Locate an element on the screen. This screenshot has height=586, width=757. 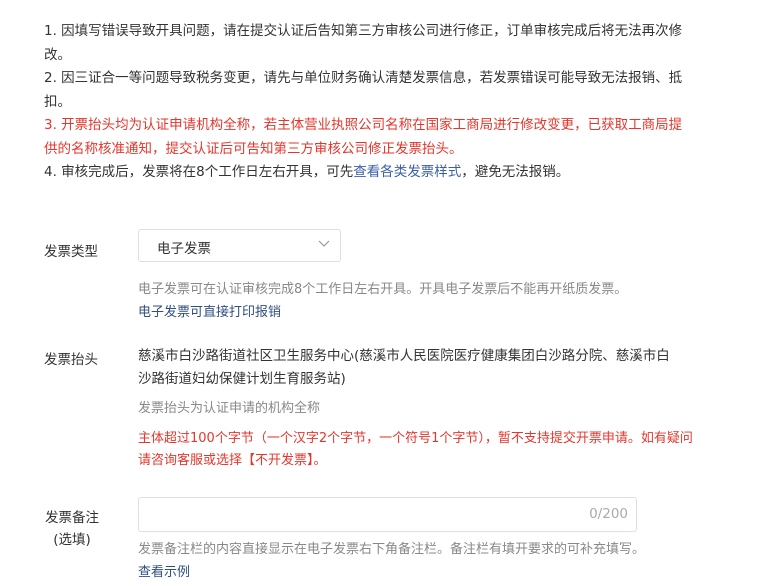
invoice-title-label: 发票抬头 is located at coordinates (71, 360).